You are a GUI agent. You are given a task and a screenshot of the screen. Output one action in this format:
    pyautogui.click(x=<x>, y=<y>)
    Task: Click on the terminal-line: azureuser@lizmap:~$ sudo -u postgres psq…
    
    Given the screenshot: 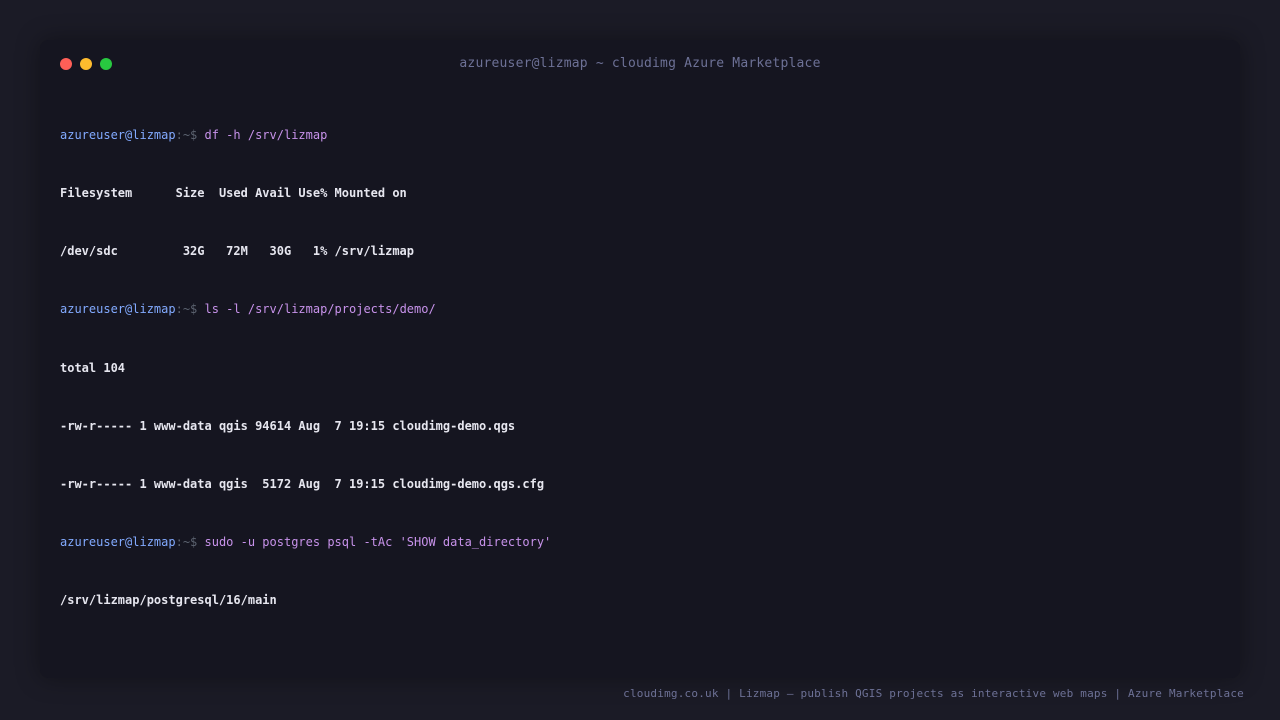 What is the action you would take?
    pyautogui.click(x=640, y=542)
    